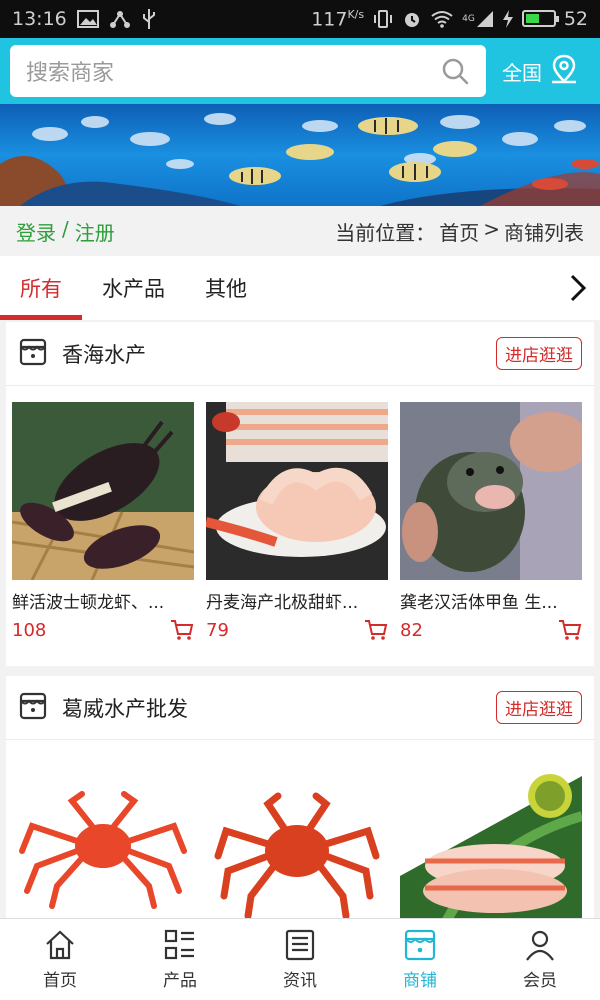 The image size is (600, 1000). What do you see at coordinates (411, 630) in the screenshot?
I see `product-price: 82` at bounding box center [411, 630].